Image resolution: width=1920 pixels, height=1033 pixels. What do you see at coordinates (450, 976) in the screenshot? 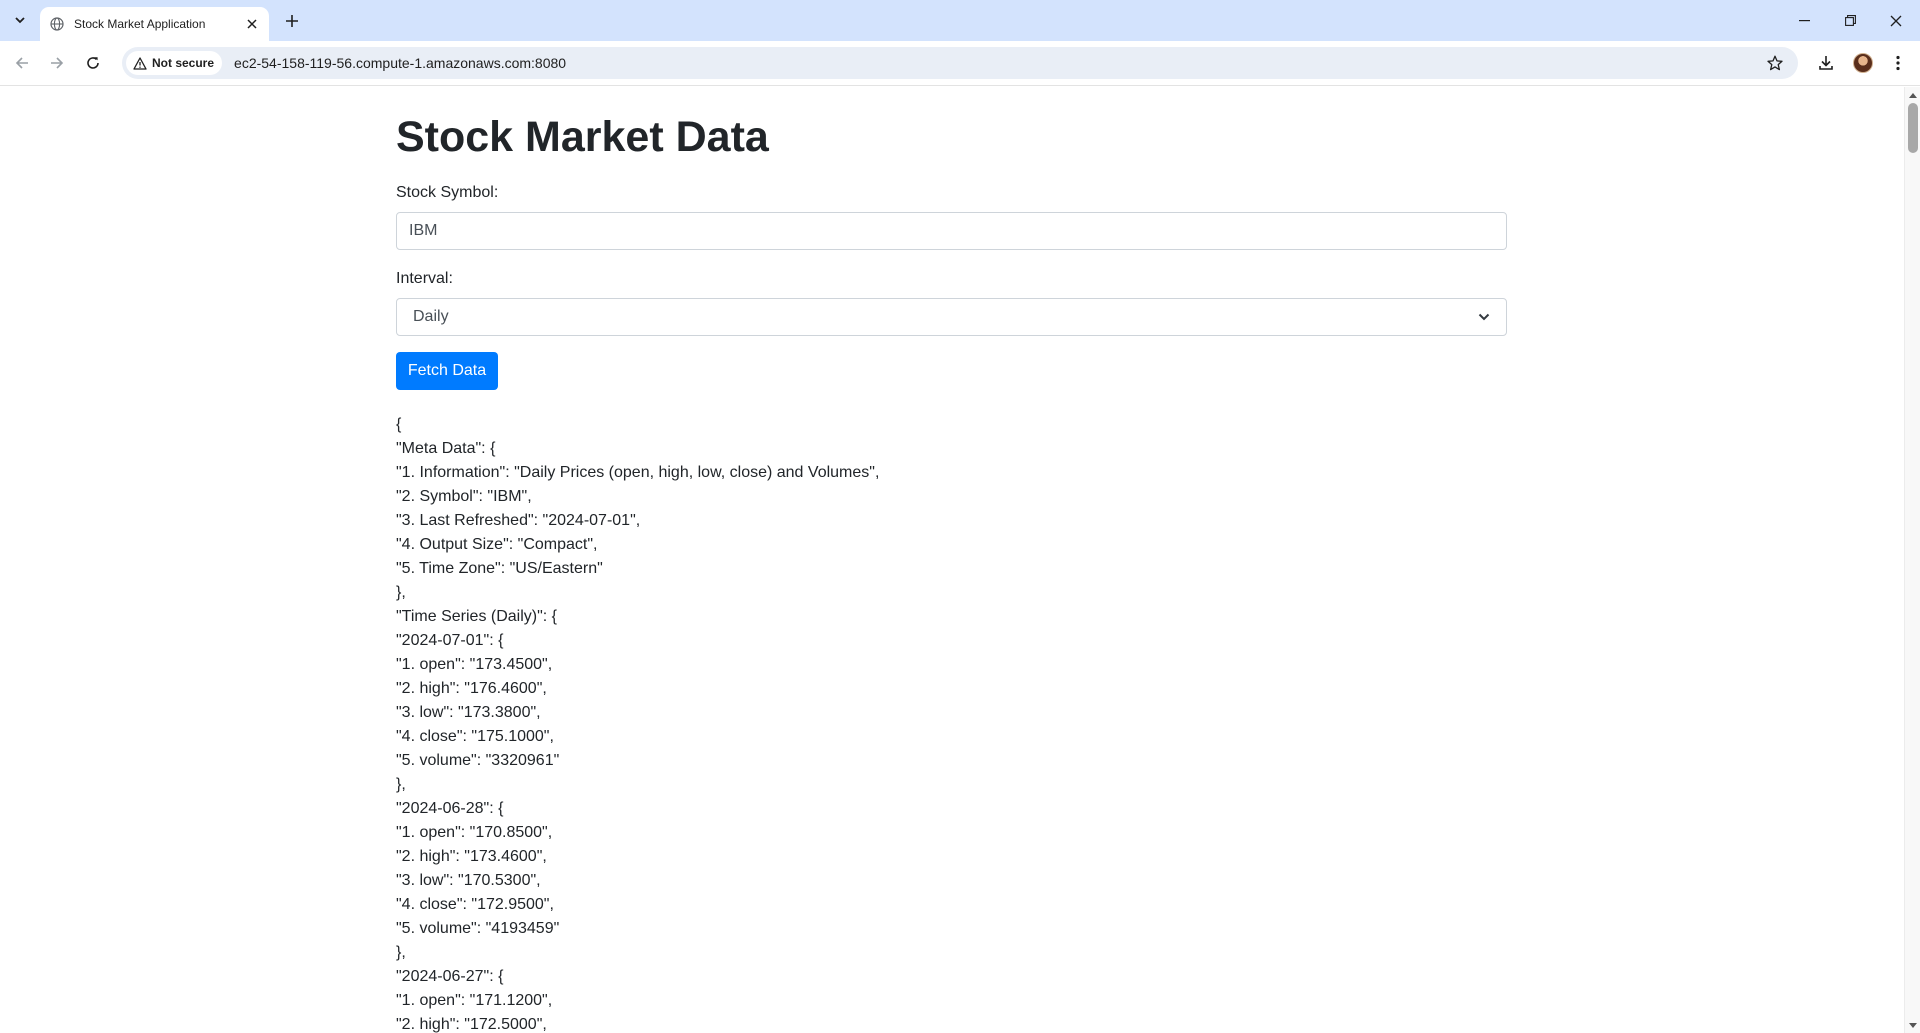
I see `json-line: "2024-06-27": {` at bounding box center [450, 976].